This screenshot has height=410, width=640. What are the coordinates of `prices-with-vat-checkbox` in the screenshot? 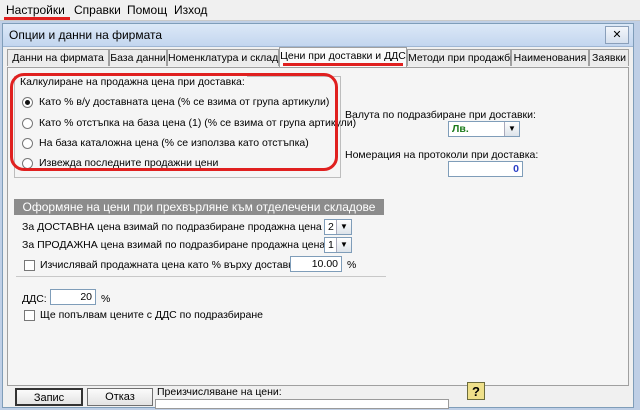 It's located at (29, 315).